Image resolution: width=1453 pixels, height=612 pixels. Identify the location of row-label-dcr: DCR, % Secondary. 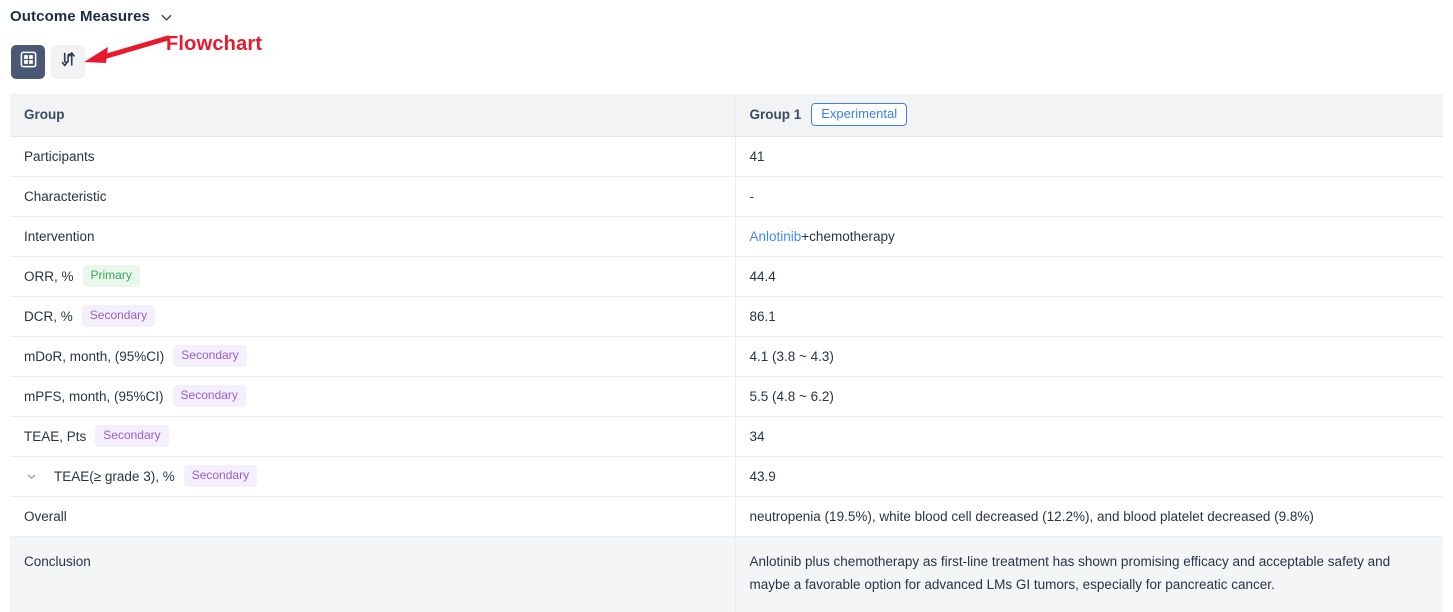
(372, 316).